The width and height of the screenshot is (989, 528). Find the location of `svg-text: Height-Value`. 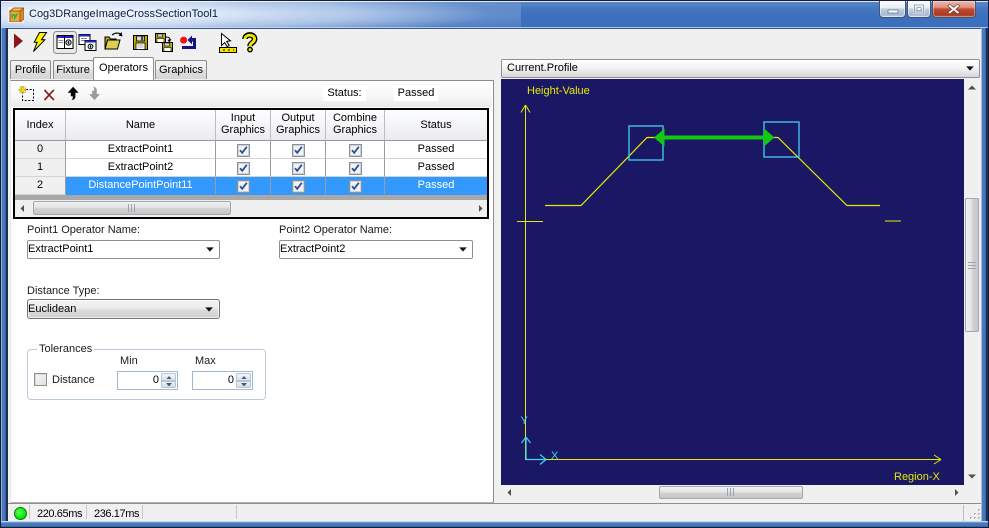

svg-text: Height-Value is located at coordinates (558, 91).